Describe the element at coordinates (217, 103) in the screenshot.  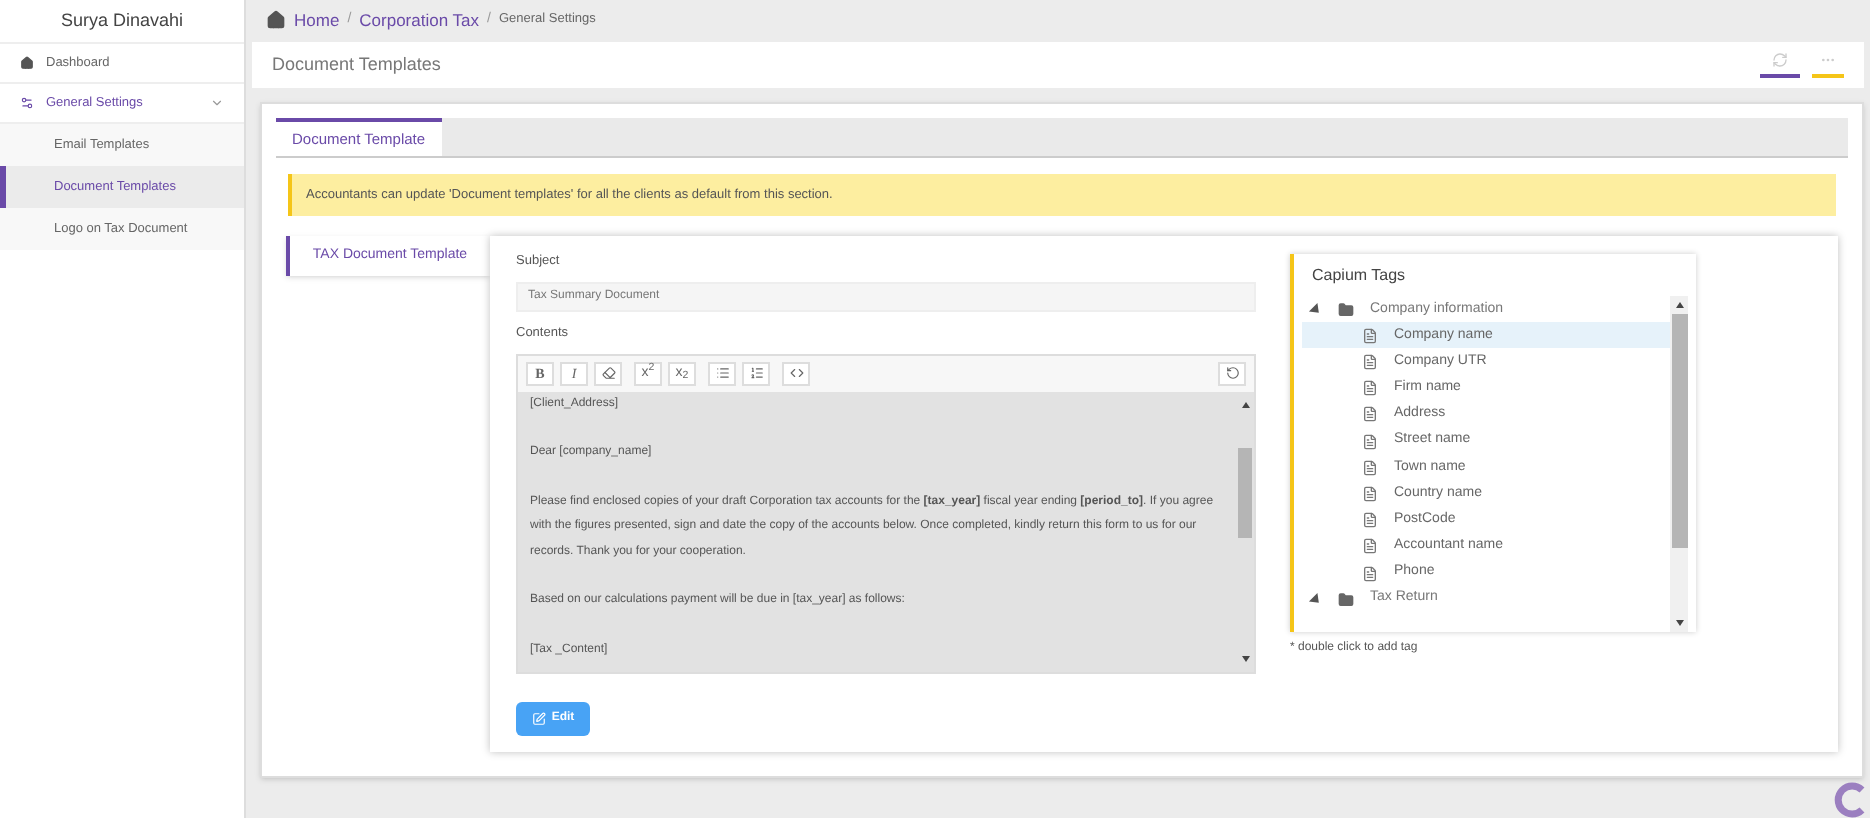
I see `chevron-down-icon` at that location.